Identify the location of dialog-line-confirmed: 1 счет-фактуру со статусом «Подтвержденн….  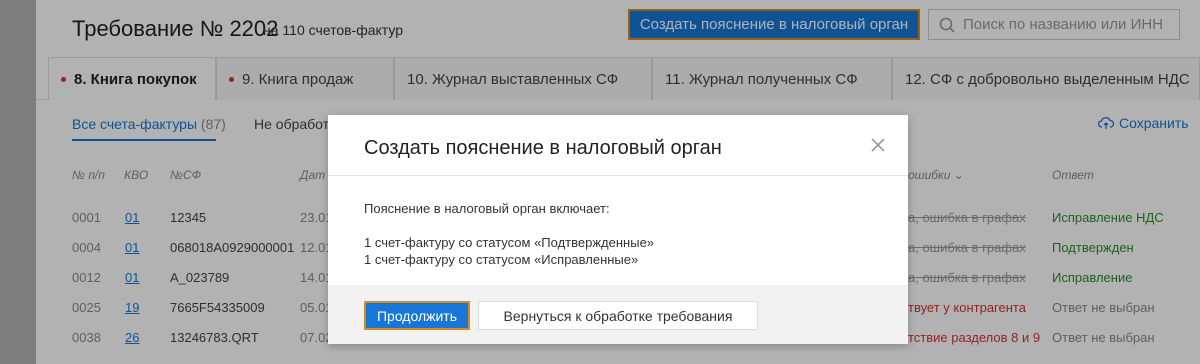
(509, 242).